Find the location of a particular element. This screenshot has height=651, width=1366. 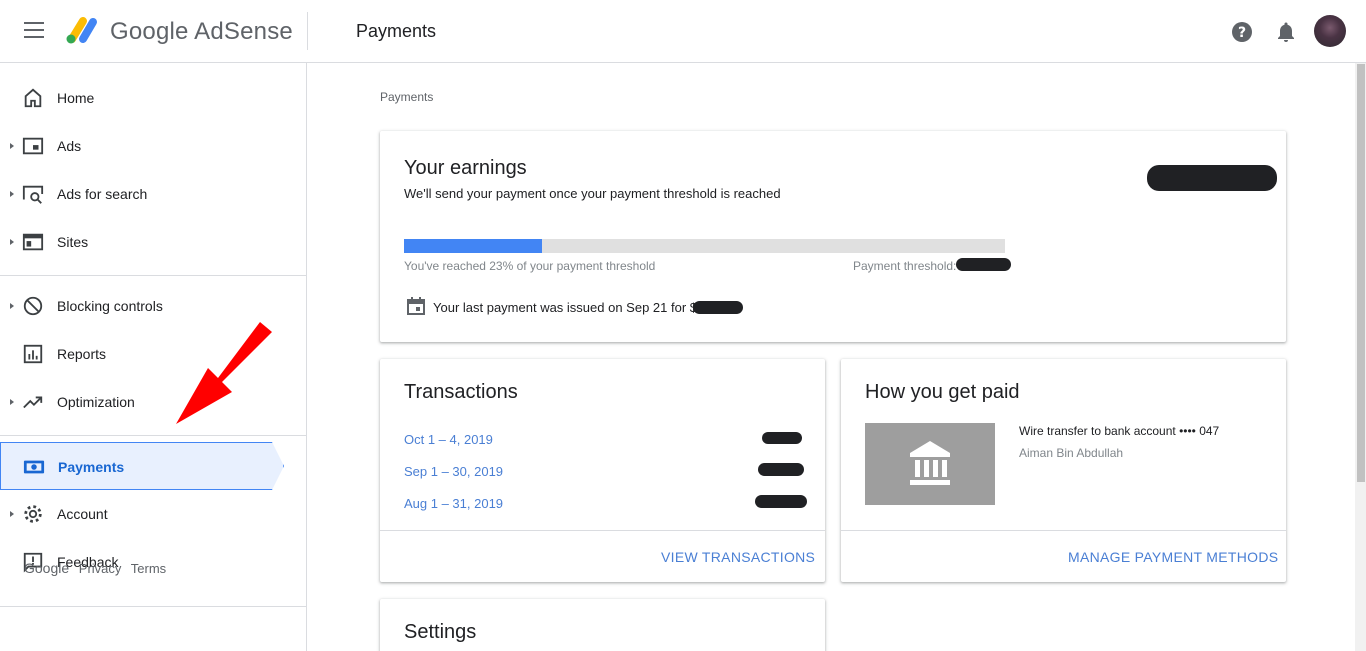

earnings-title: Your earnings is located at coordinates (465, 168).